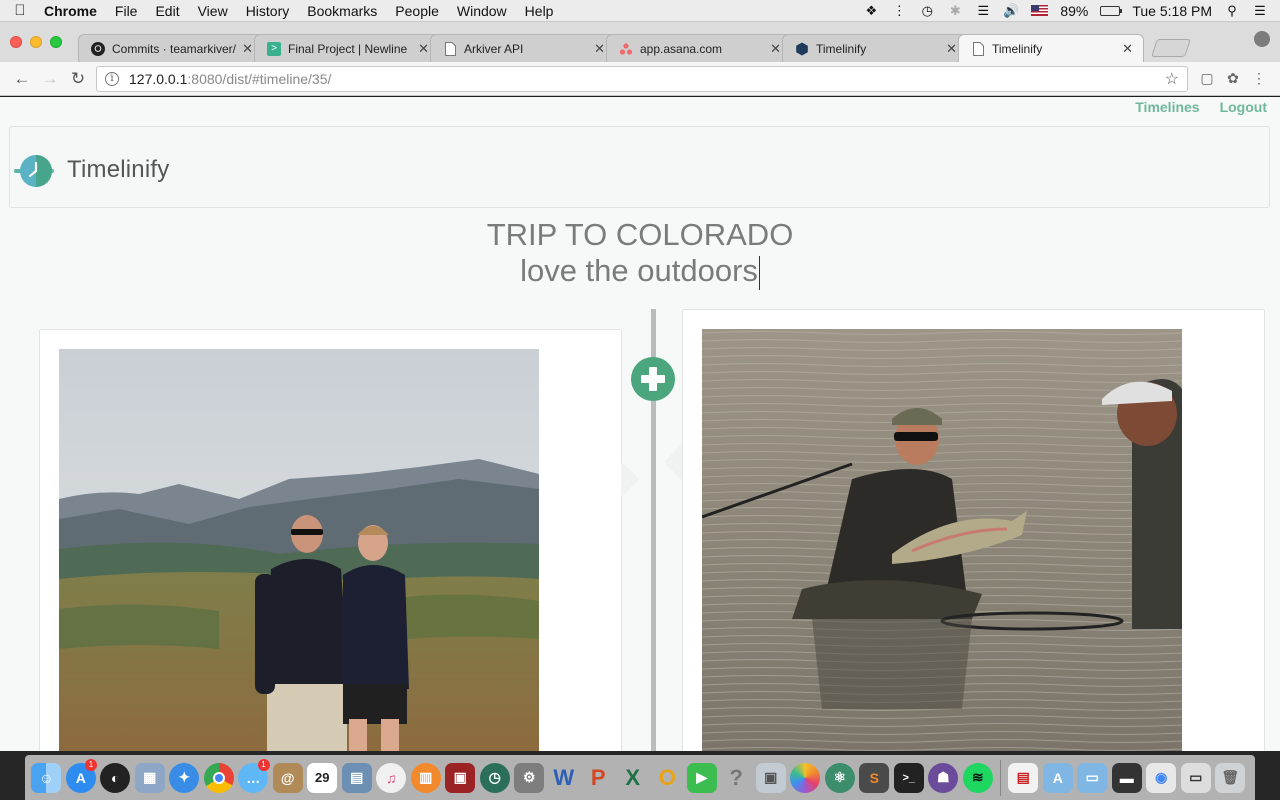 This screenshot has height=800, width=1280. Describe the element at coordinates (22, 79) in the screenshot. I see `back-button: ←` at that location.